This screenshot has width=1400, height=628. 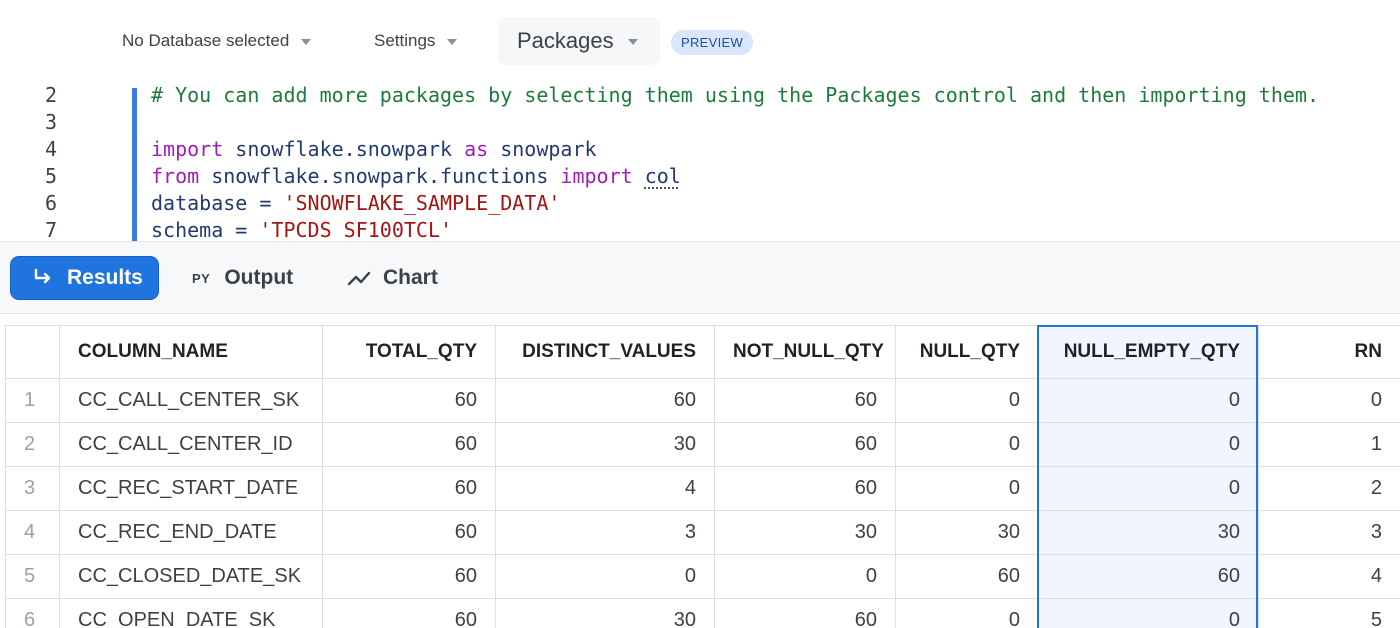 I want to click on line-number: 6, so click(x=50, y=203).